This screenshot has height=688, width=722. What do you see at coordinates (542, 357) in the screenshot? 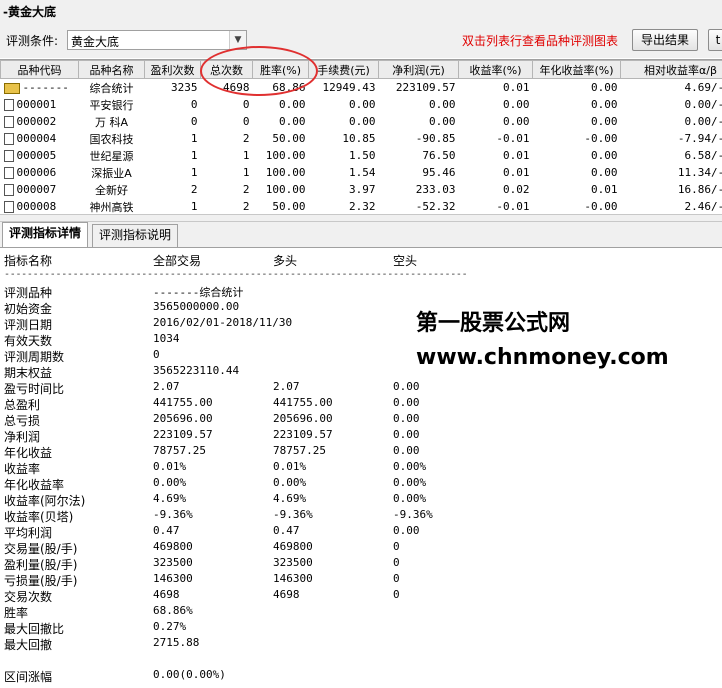
I see `watermark-url: www.chnmoney.com` at bounding box center [542, 357].